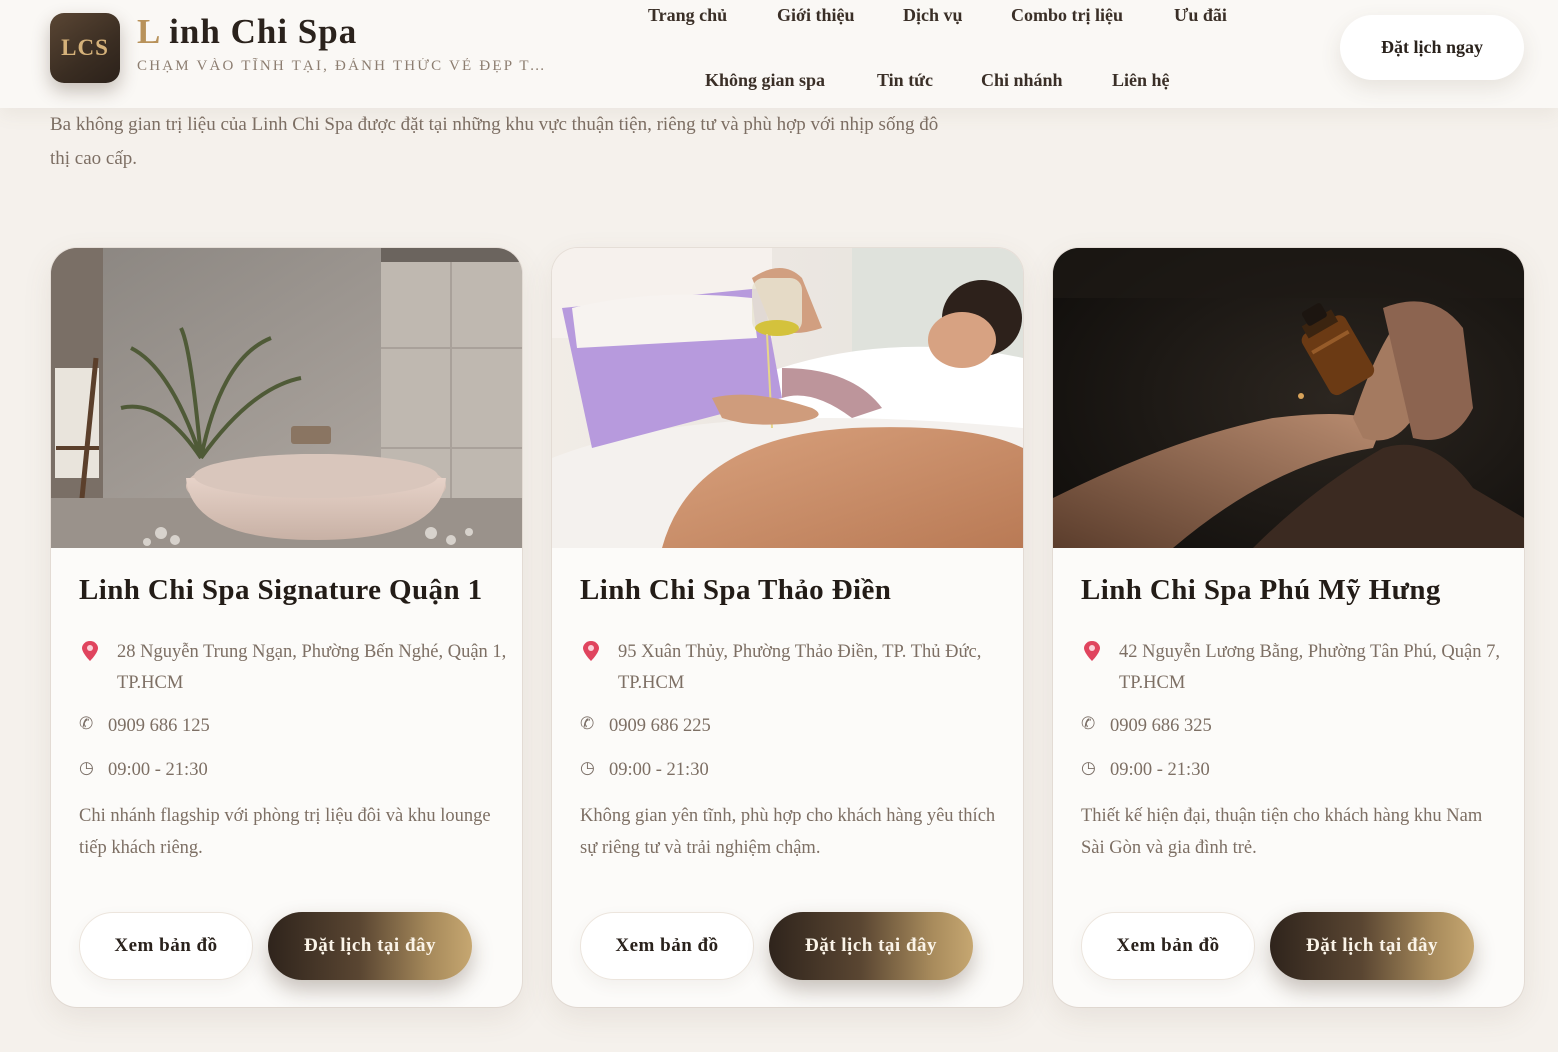 This screenshot has width=1558, height=1052. Describe the element at coordinates (1161, 726) in the screenshot. I see `branch-phone: 0909 686 325` at that location.